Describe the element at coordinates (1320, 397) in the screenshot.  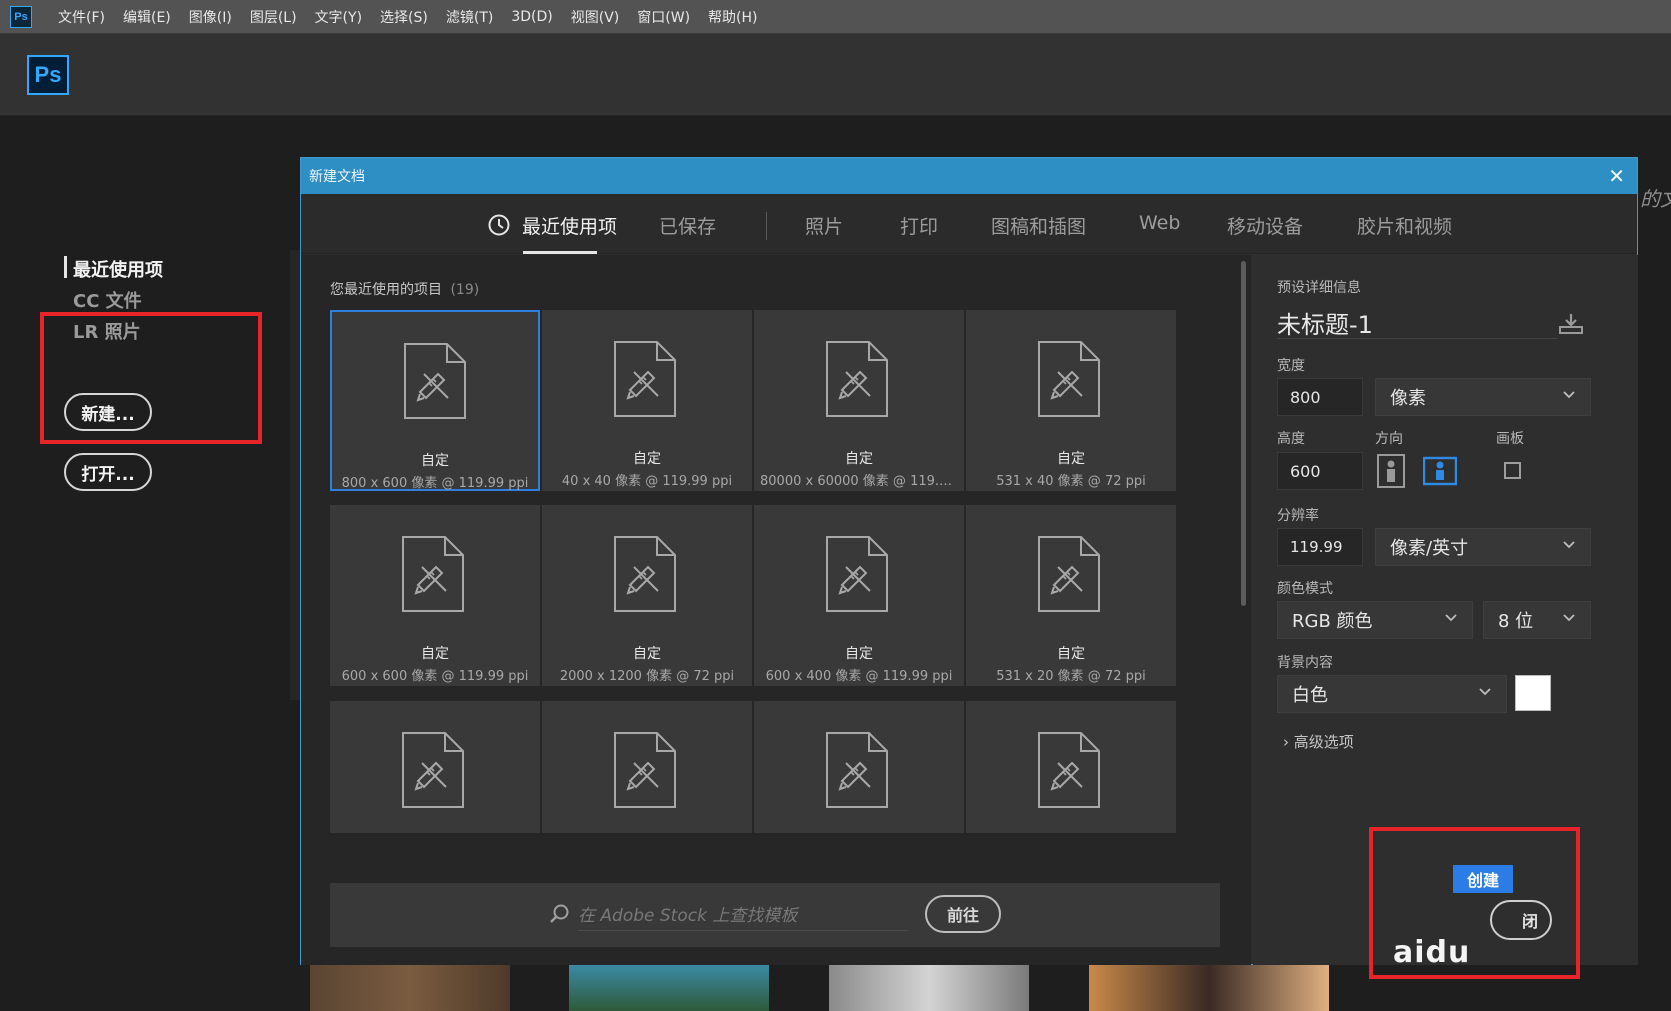
I see `width-input: 800` at that location.